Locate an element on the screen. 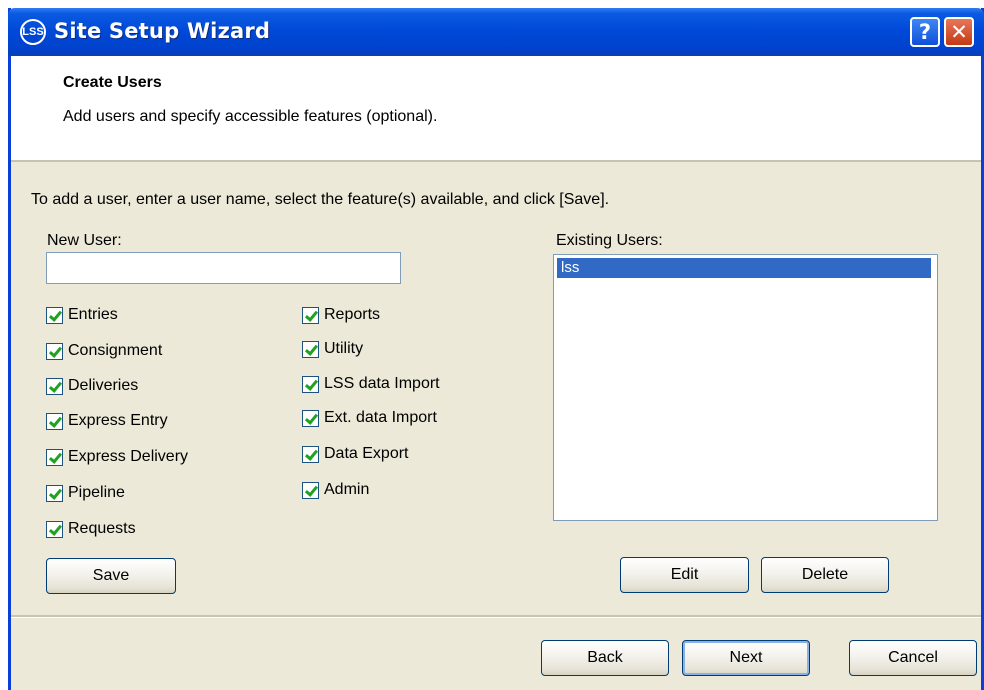 Image resolution: width=984 pixels, height=690 pixels. checkbox-consignment: Consignment is located at coordinates (104, 351).